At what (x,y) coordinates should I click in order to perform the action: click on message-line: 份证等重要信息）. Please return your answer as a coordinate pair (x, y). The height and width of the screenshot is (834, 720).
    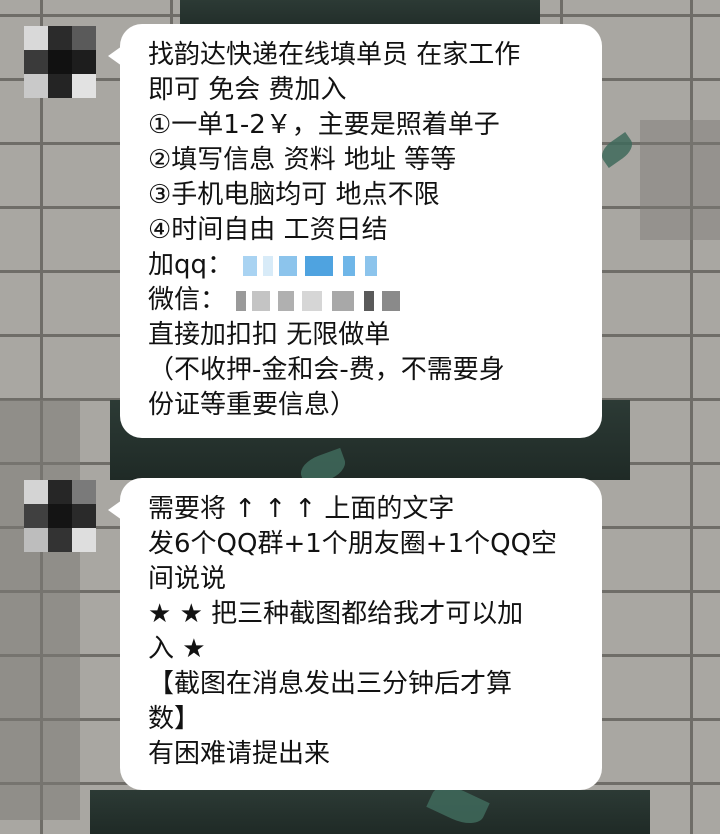
    Looking at the image, I should click on (252, 405).